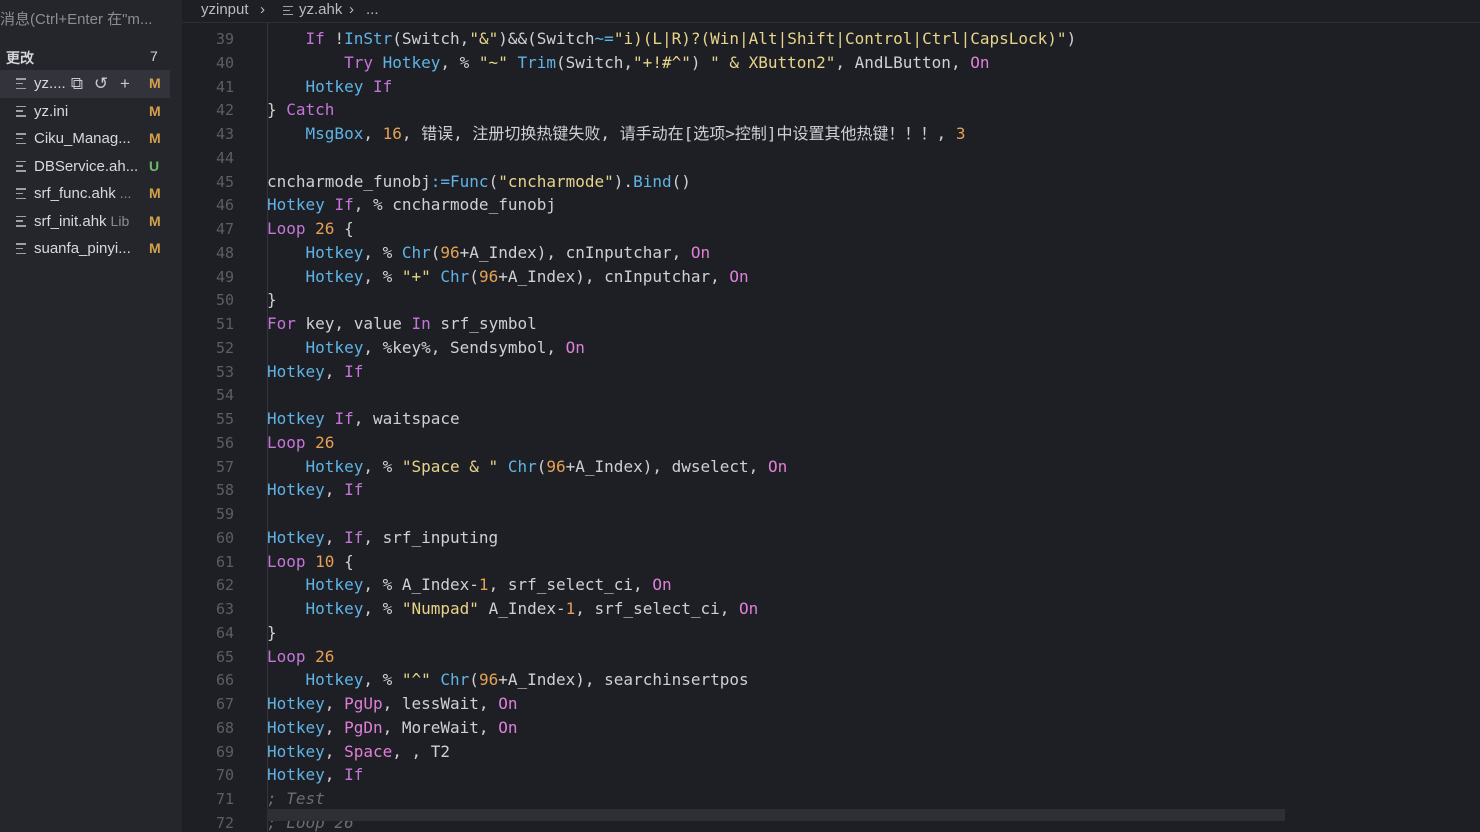  Describe the element at coordinates (831, 324) in the screenshot. I see `code-line: 51 For key, value In srf_symbol` at that location.